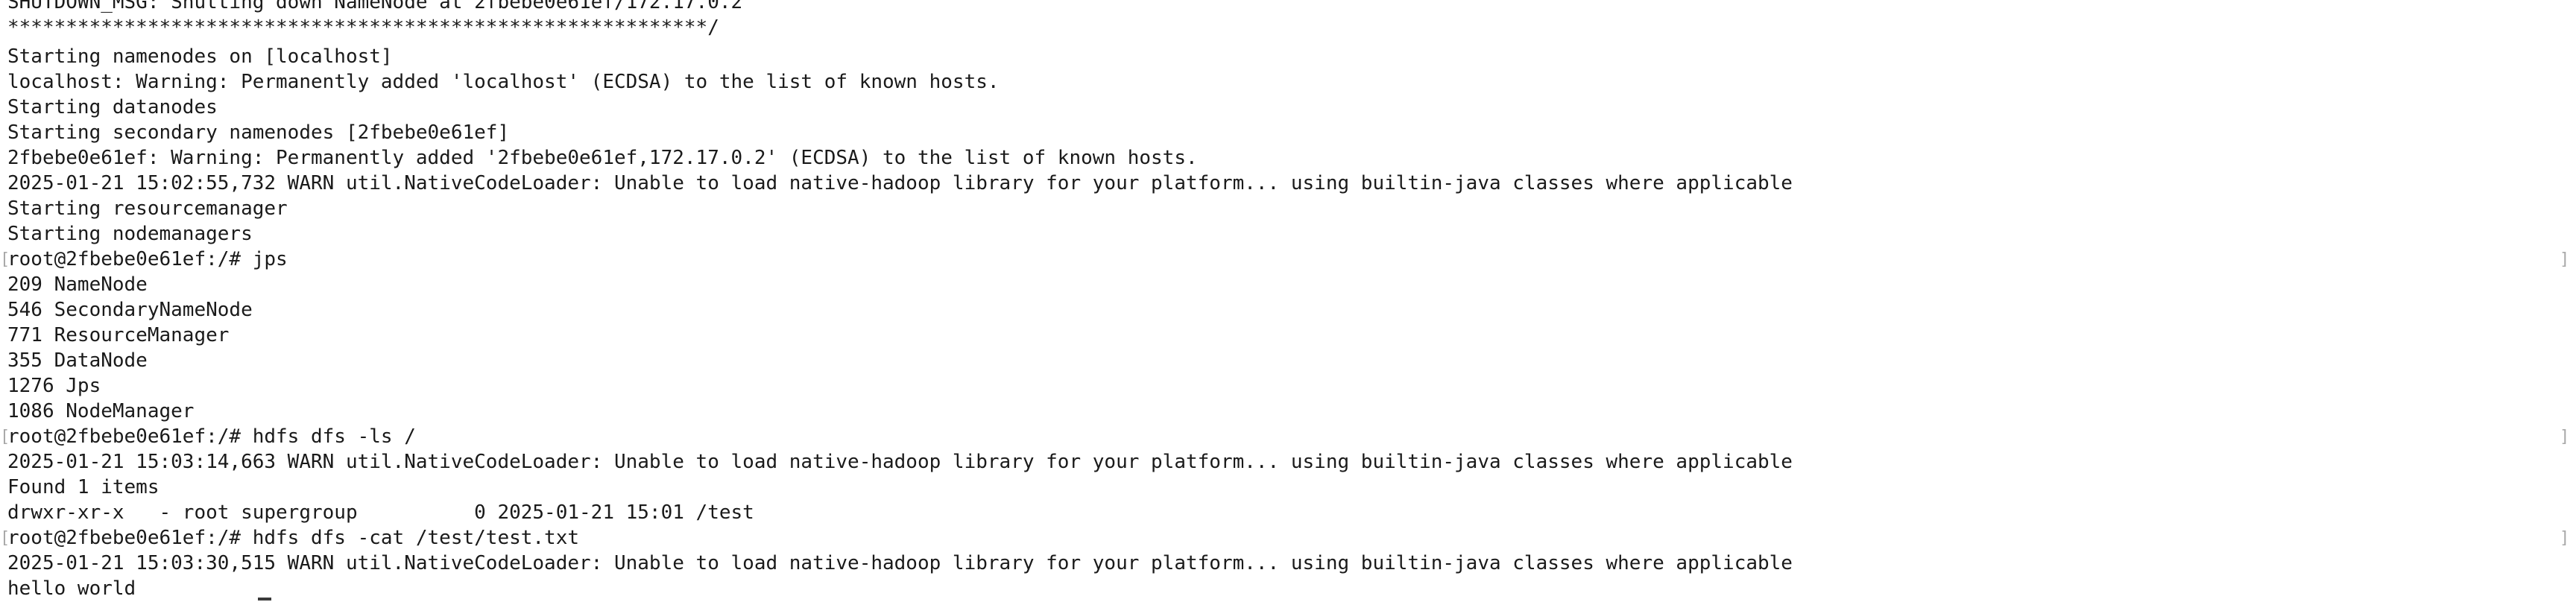 Image resolution: width=2576 pixels, height=602 pixels. Describe the element at coordinates (77, 360) in the screenshot. I see `output-line: 355 DataNode` at that location.